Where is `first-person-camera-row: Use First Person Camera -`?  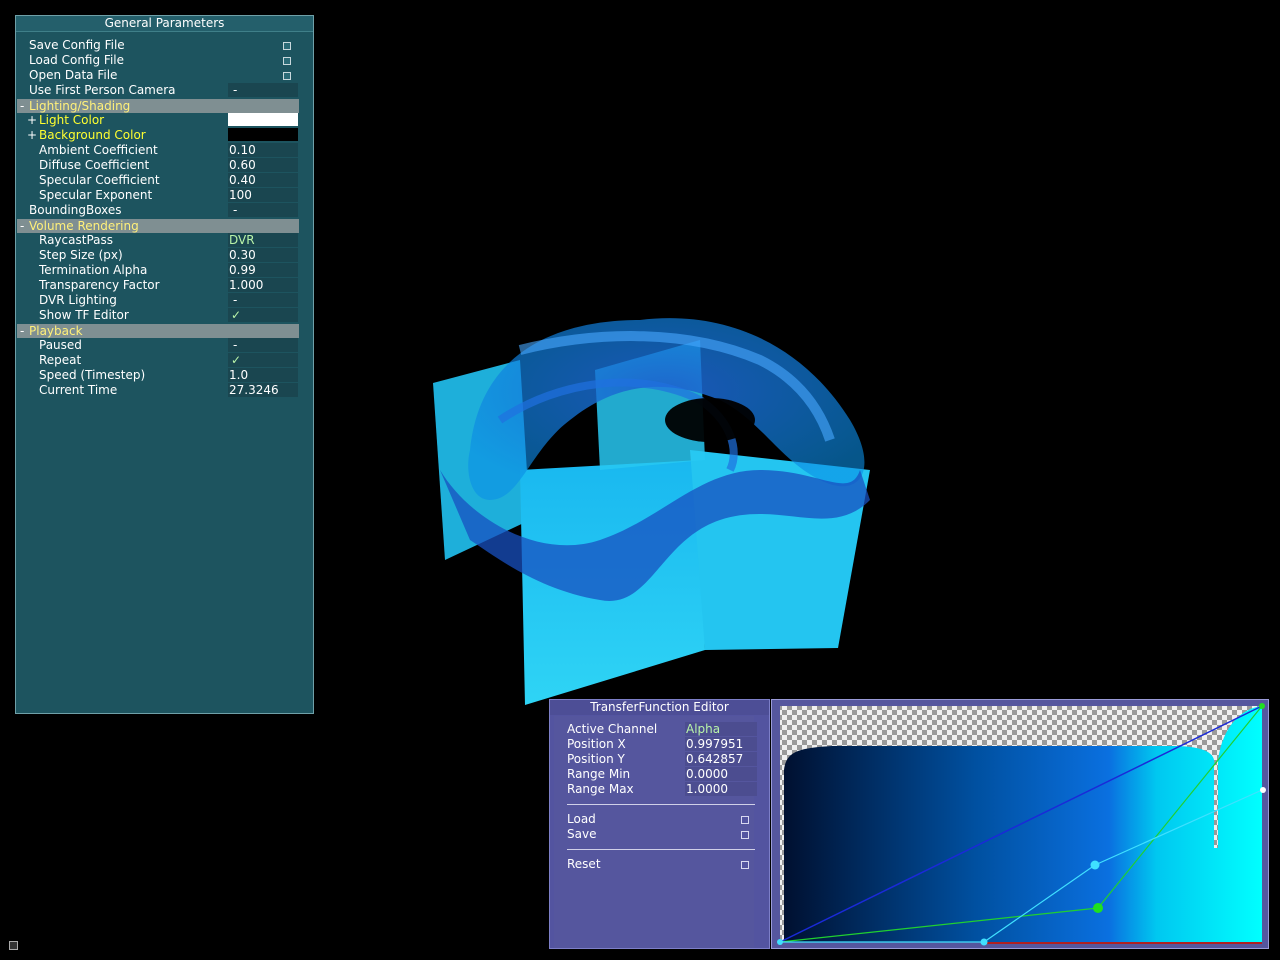 first-person-camera-row: Use First Person Camera - is located at coordinates (164, 90).